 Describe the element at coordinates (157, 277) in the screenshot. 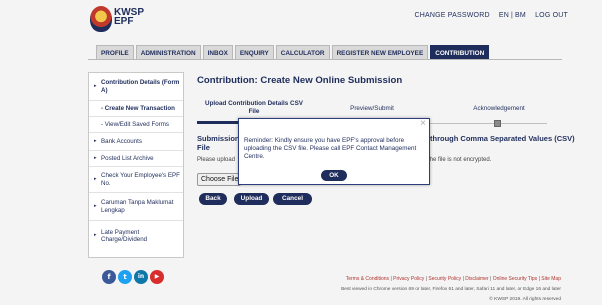

I see `youtube-icon: ▶` at that location.